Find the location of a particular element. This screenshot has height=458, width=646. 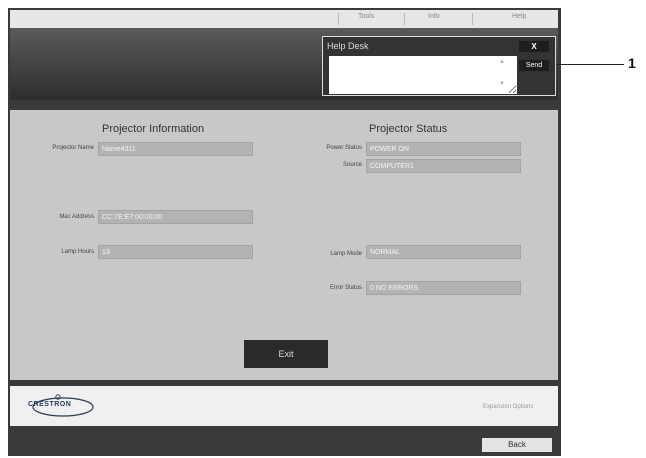

callout-number: 1 is located at coordinates (632, 63).